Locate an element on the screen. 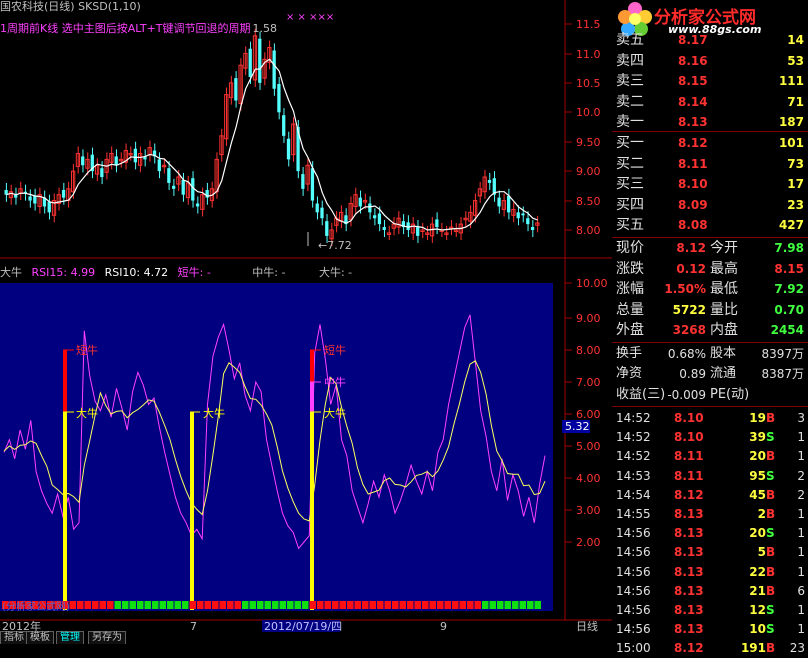 The width and height of the screenshot is (808, 658). price-tick-label: 8.00 is located at coordinates (588, 230).